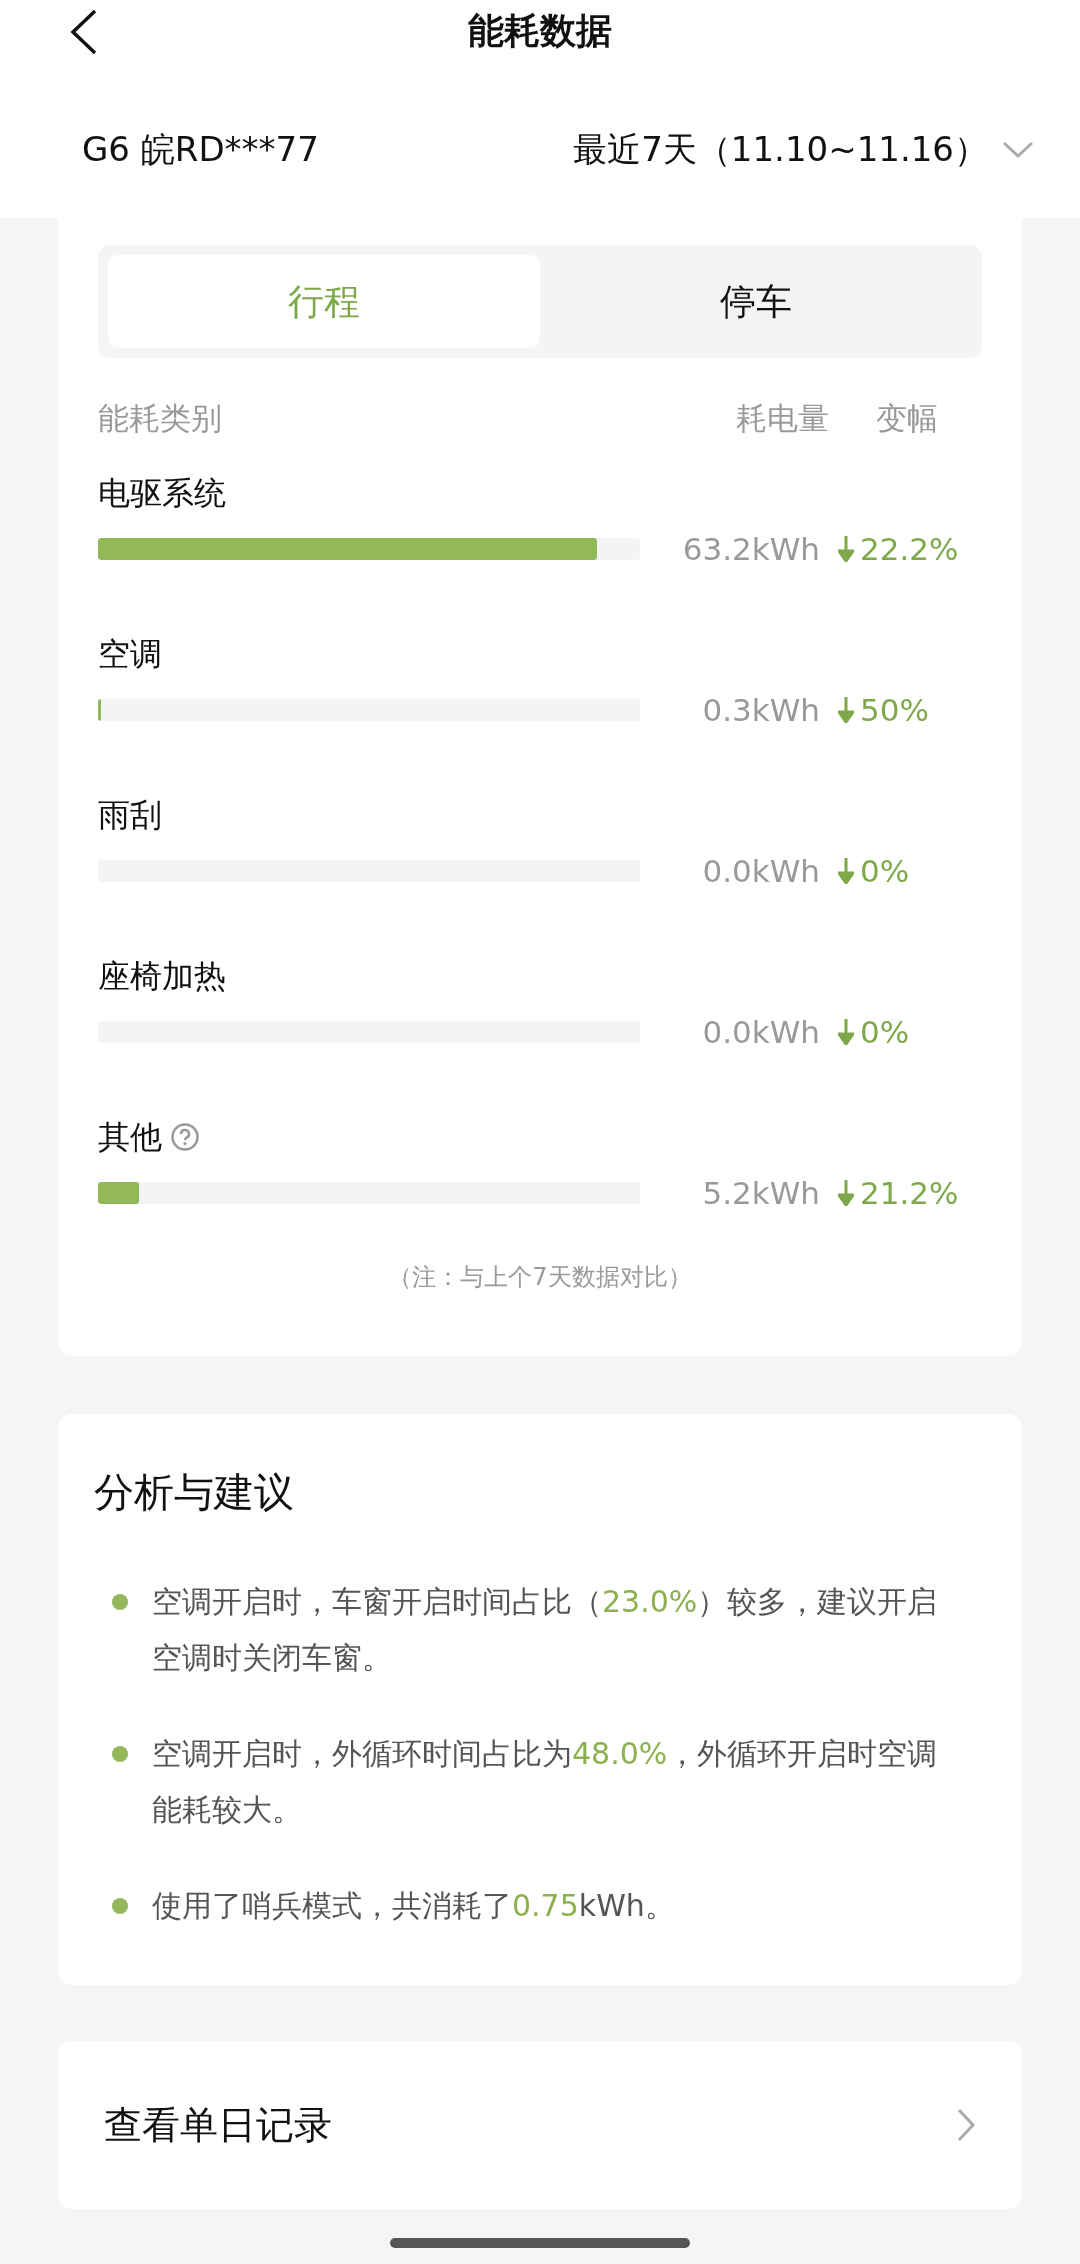 Image resolution: width=1080 pixels, height=2264 pixels. Describe the element at coordinates (783, 418) in the screenshot. I see `column-header: 耗电量` at that location.